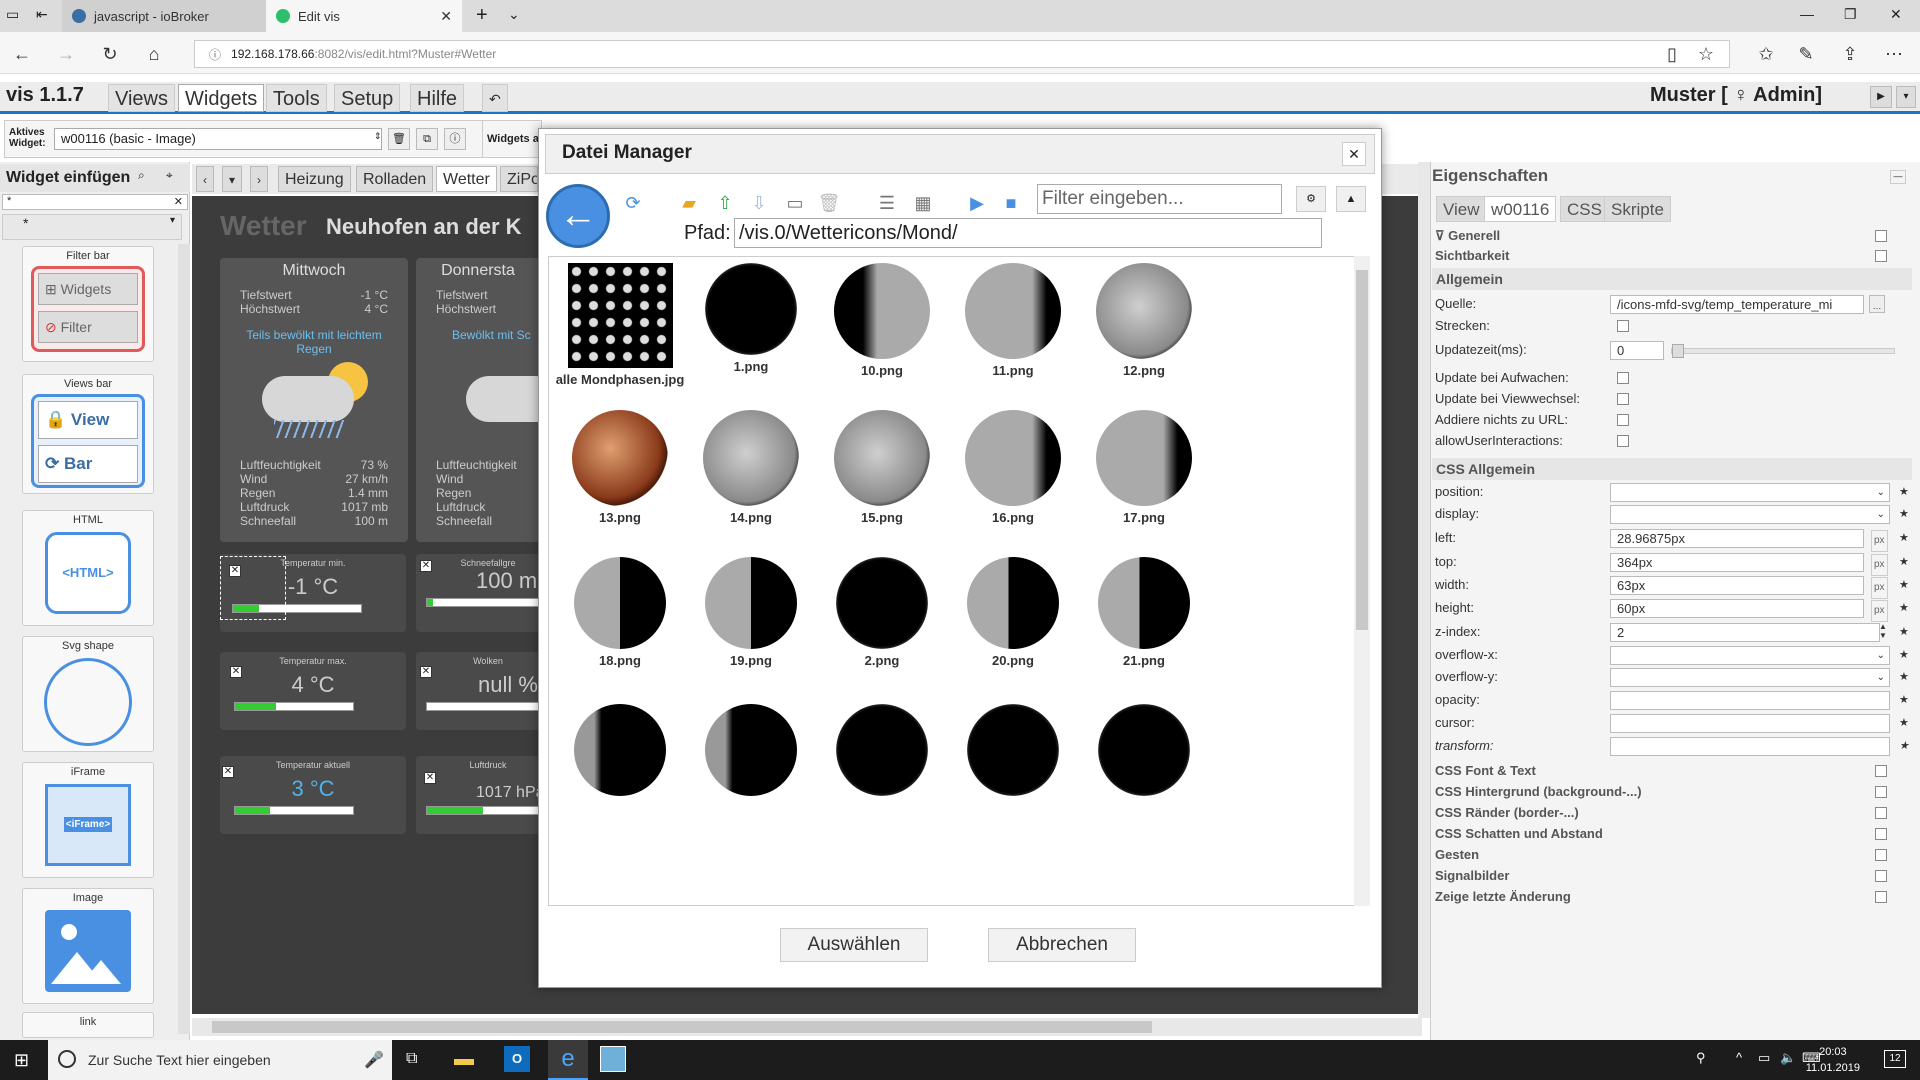 The width and height of the screenshot is (1920, 1080). I want to click on play-icon: ▶, so click(977, 203).